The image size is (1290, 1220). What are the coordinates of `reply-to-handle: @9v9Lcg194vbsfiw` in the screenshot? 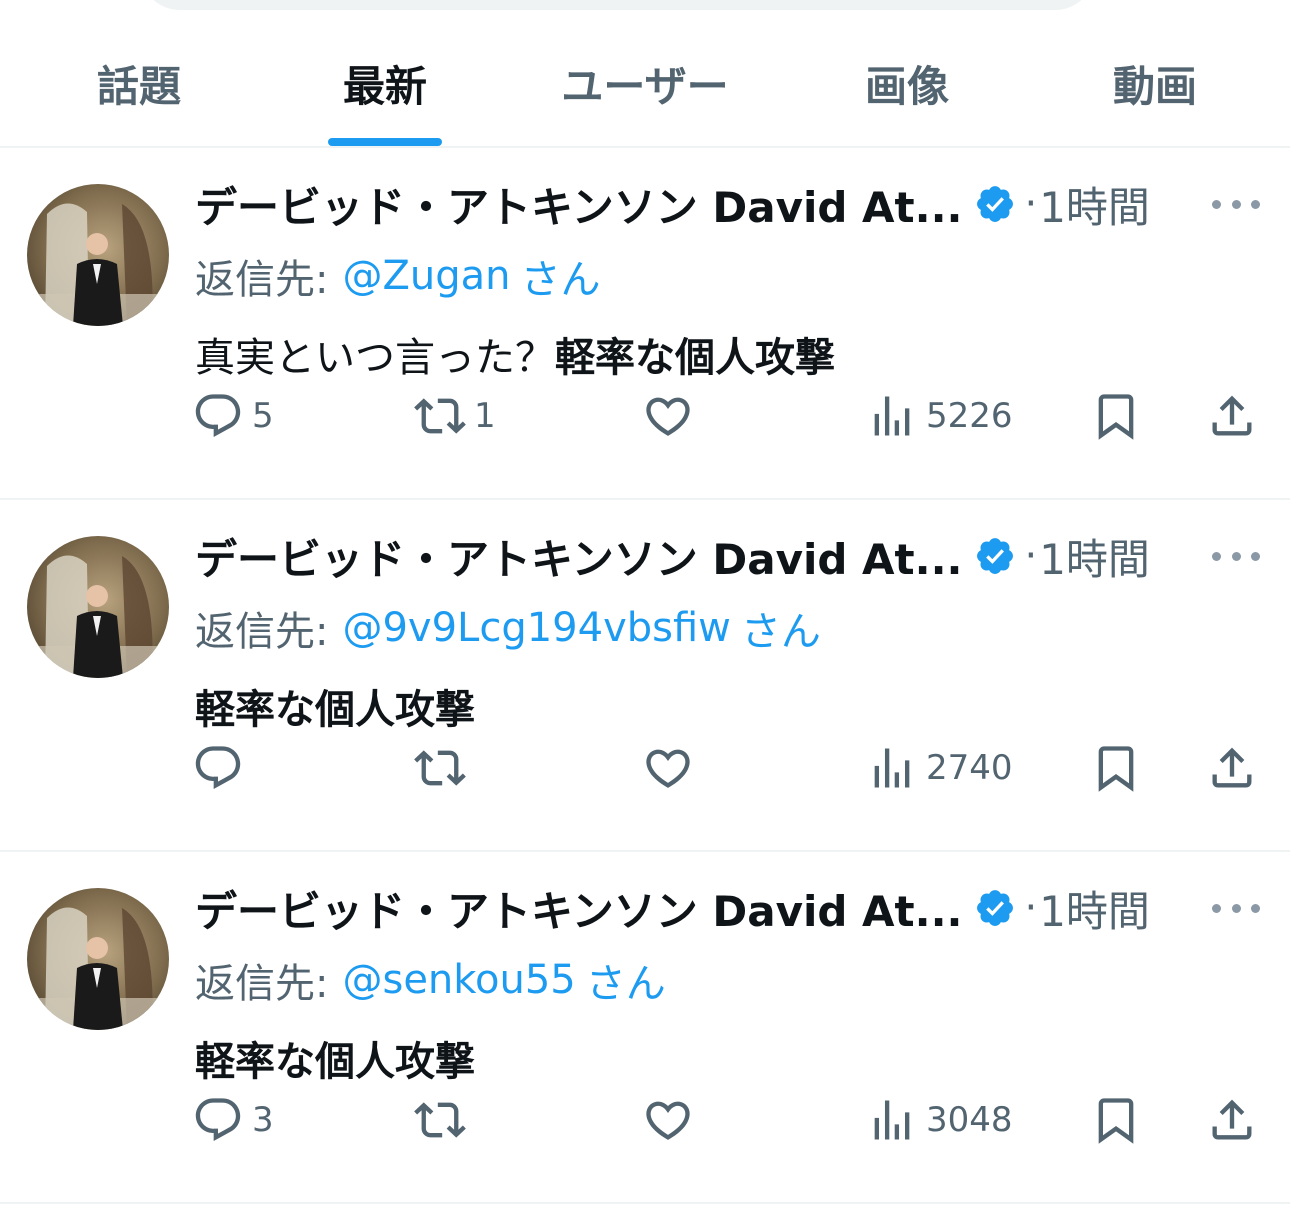 It's located at (536, 628).